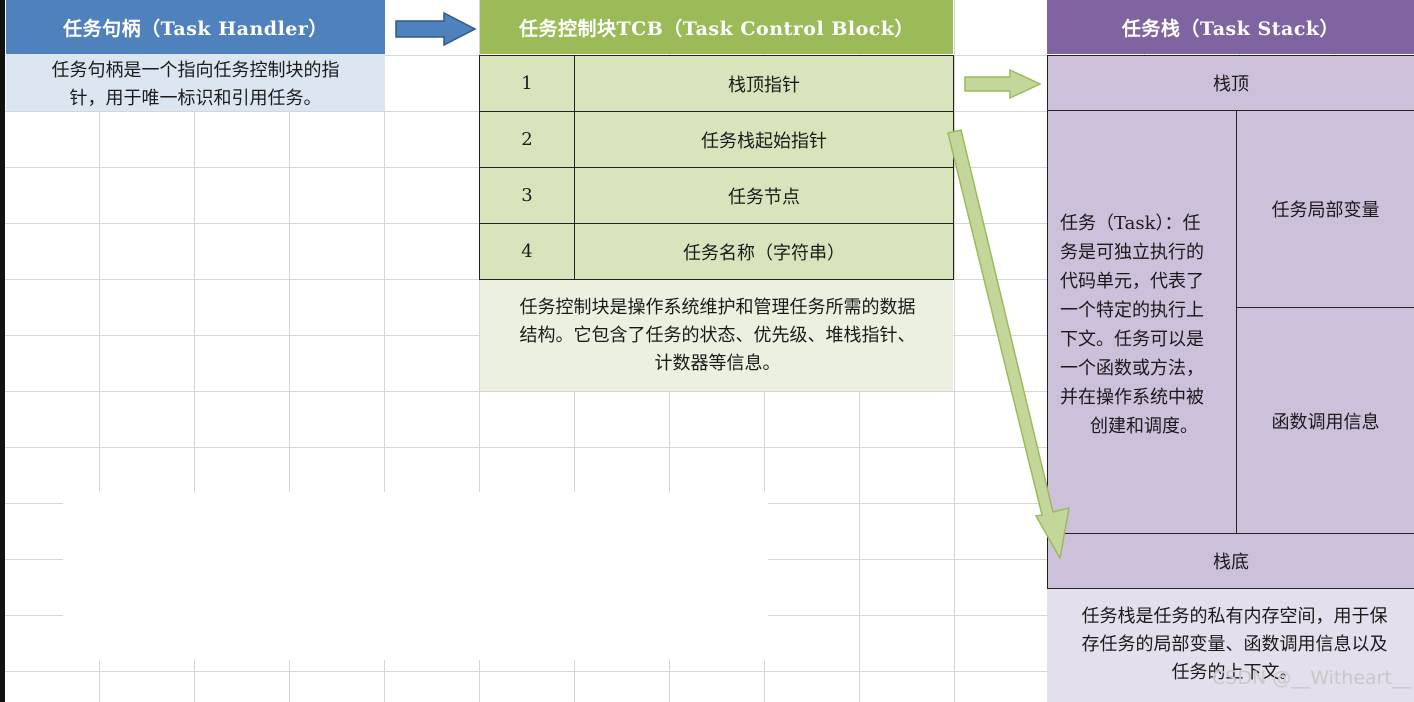  What do you see at coordinates (1311, 678) in the screenshot?
I see `watermark: CSDN @__Witheart__` at bounding box center [1311, 678].